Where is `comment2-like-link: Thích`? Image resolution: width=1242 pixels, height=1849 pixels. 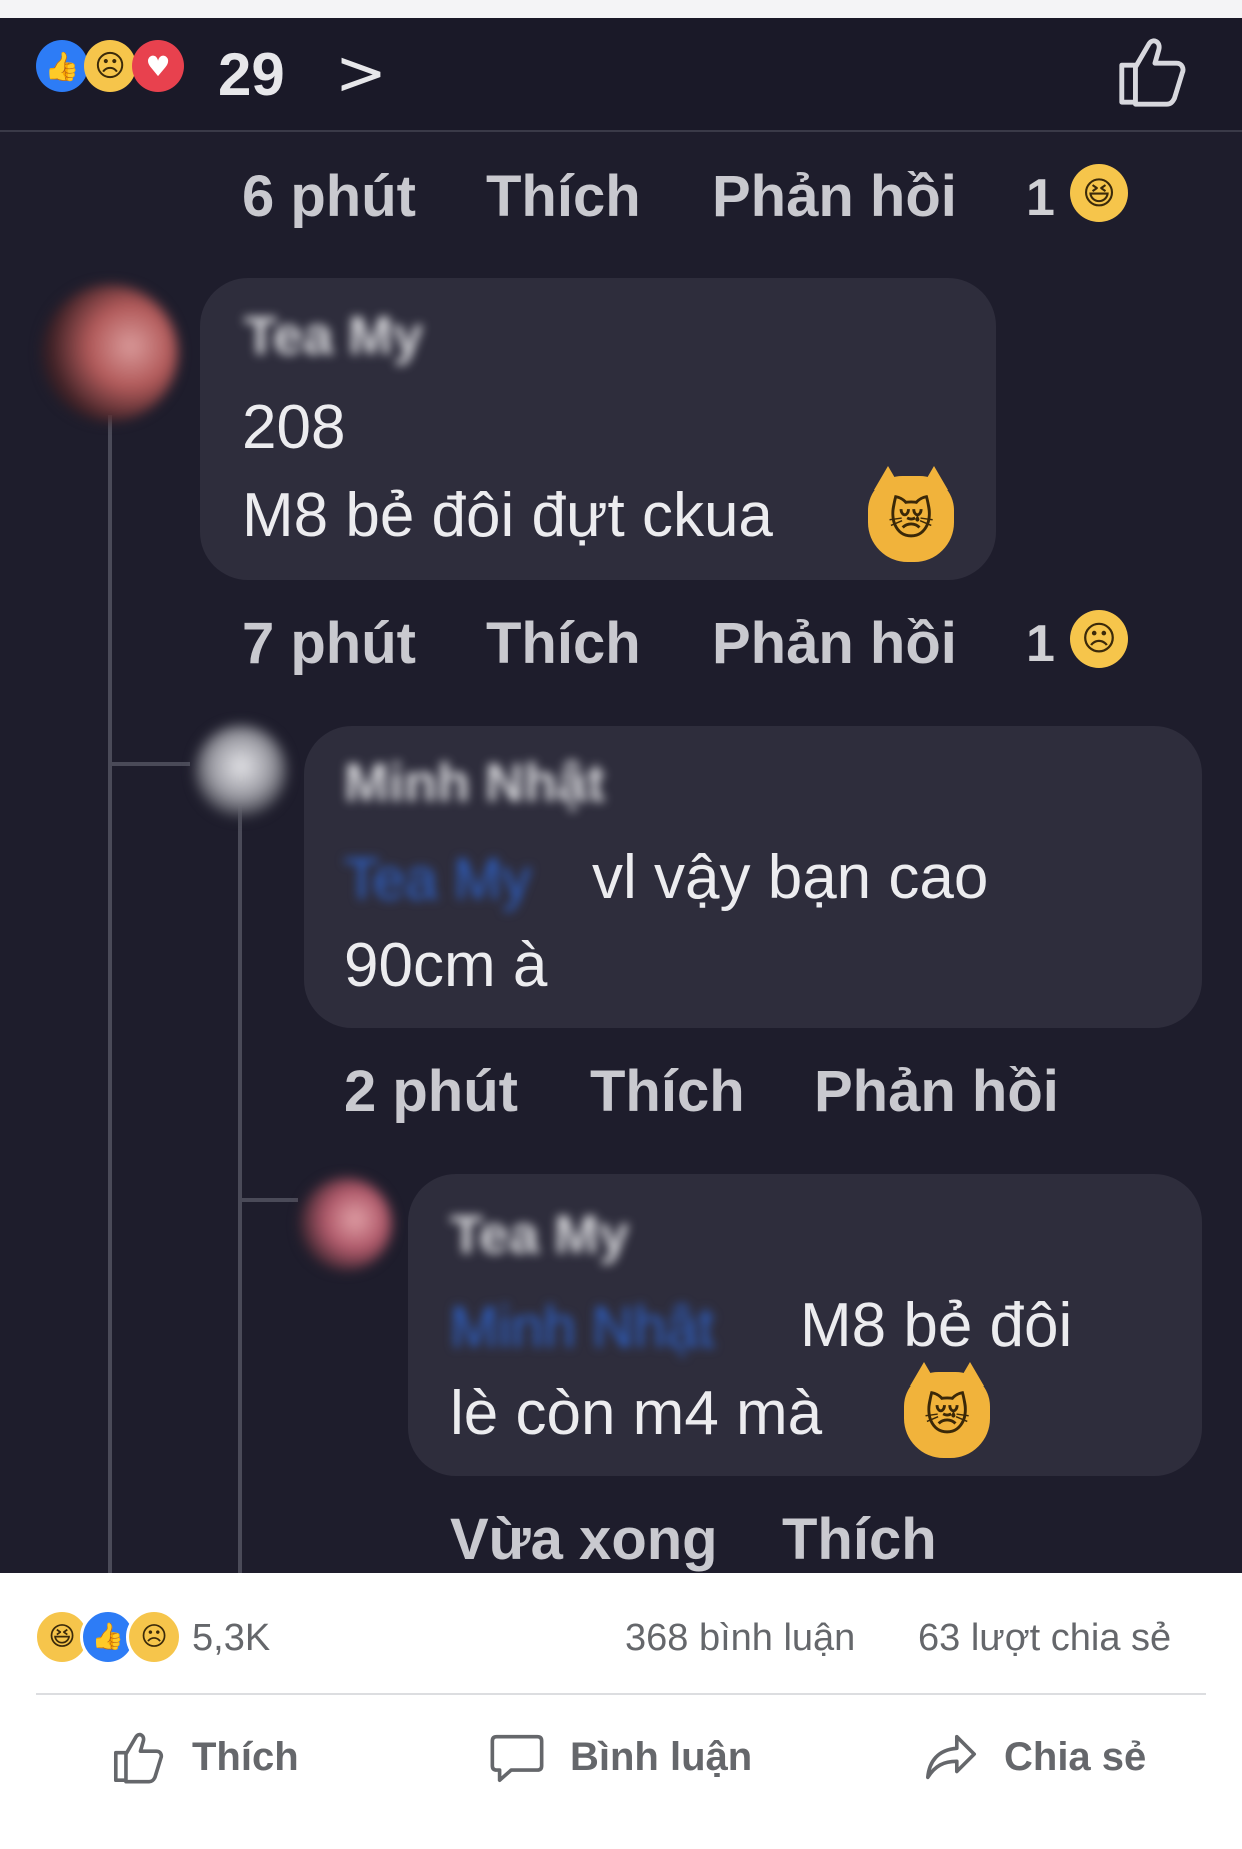 comment2-like-link: Thích is located at coordinates (563, 643).